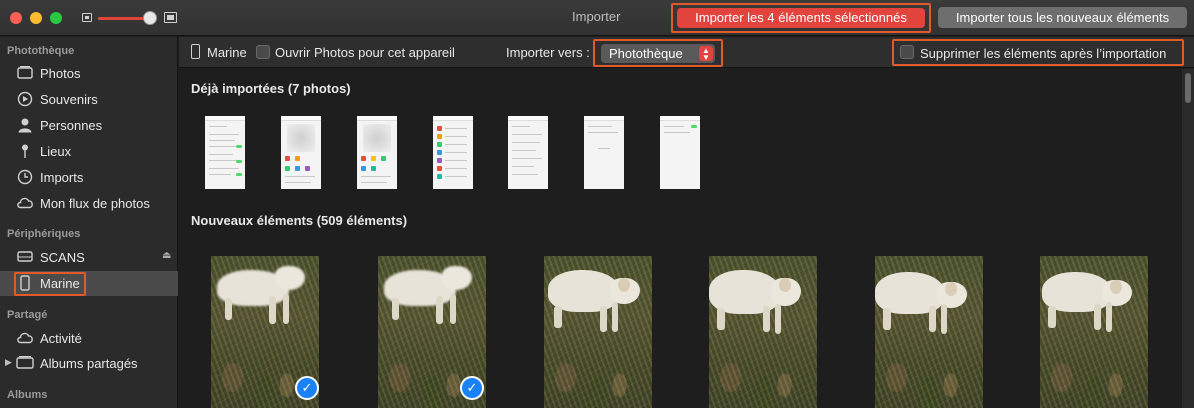  Describe the element at coordinates (95, 203) in the screenshot. I see `sidebar-item-label: Mon flux de photos` at that location.